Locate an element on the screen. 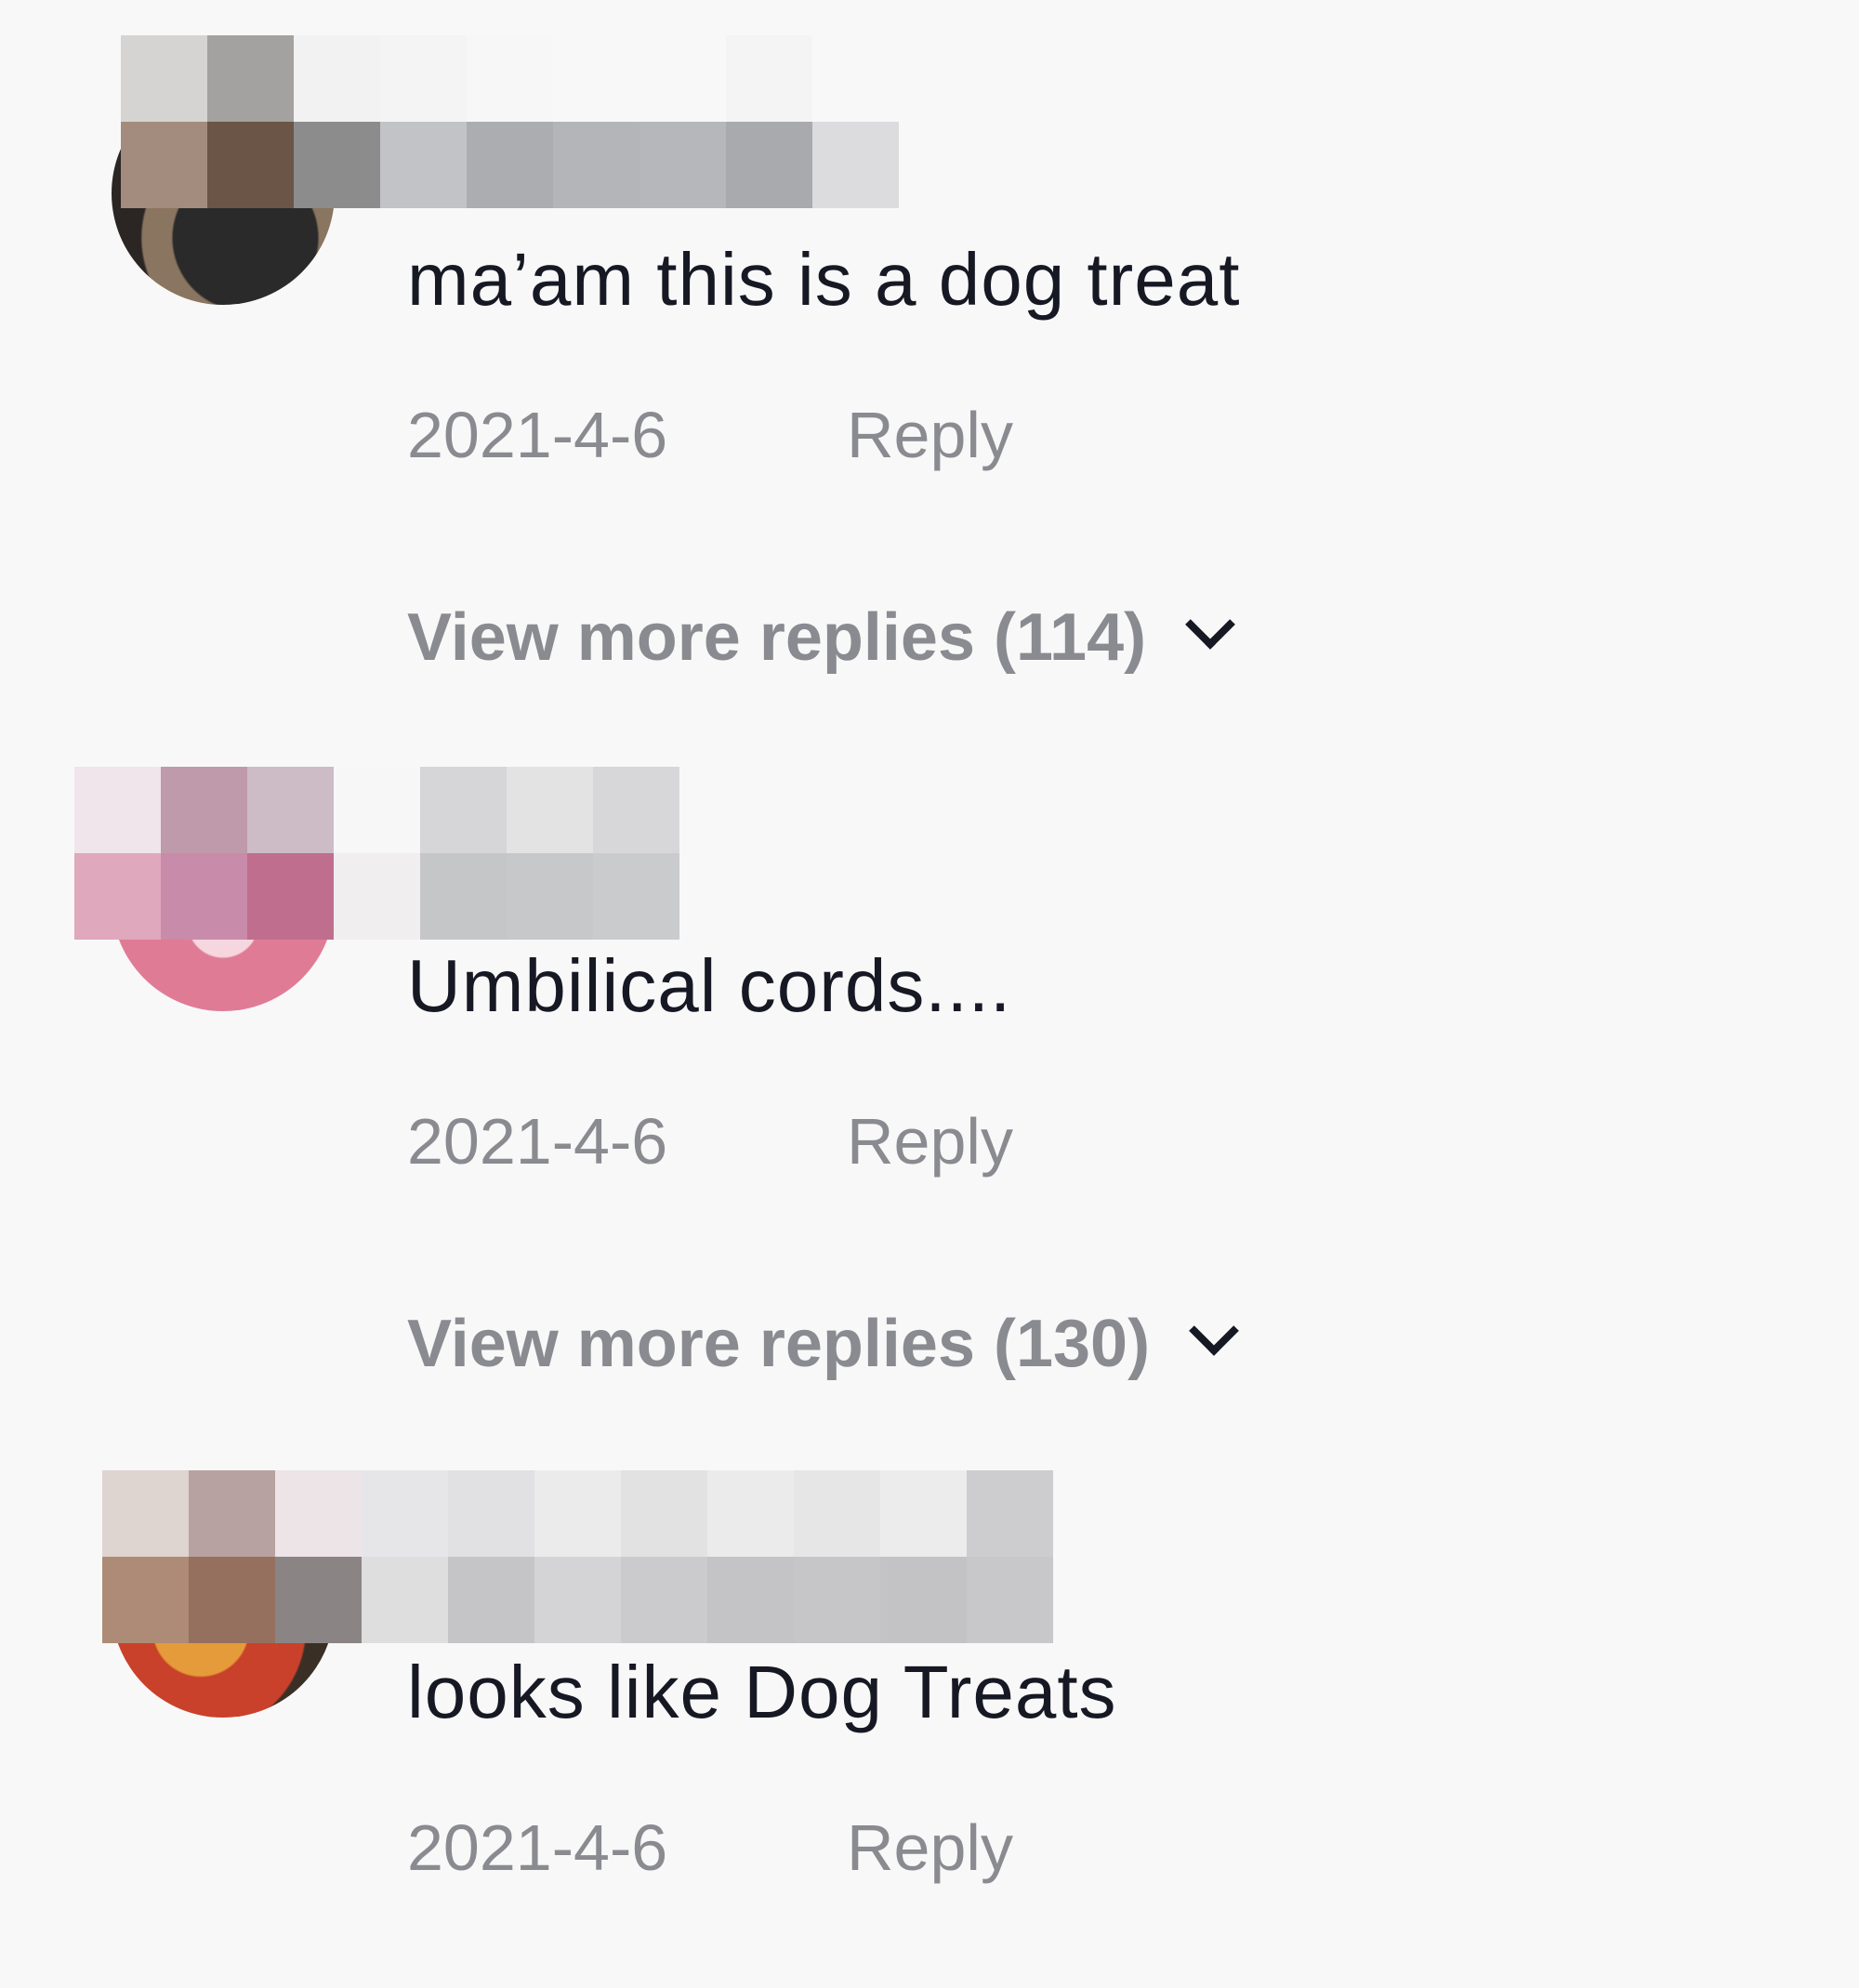 This screenshot has width=1859, height=1988. view-more-replies-button: View more replies (114) is located at coordinates (821, 637).